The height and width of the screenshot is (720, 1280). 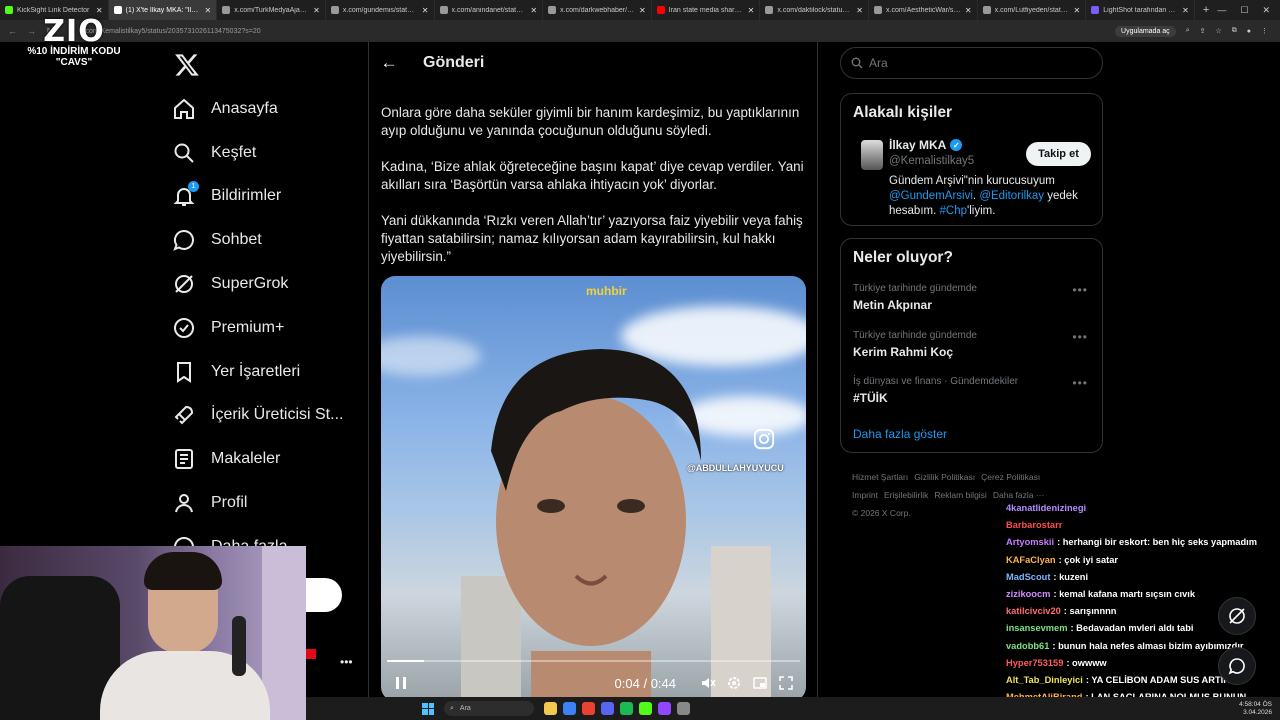 What do you see at coordinates (1218, 31) in the screenshot?
I see `bookmark-star-icon: ☆` at bounding box center [1218, 31].